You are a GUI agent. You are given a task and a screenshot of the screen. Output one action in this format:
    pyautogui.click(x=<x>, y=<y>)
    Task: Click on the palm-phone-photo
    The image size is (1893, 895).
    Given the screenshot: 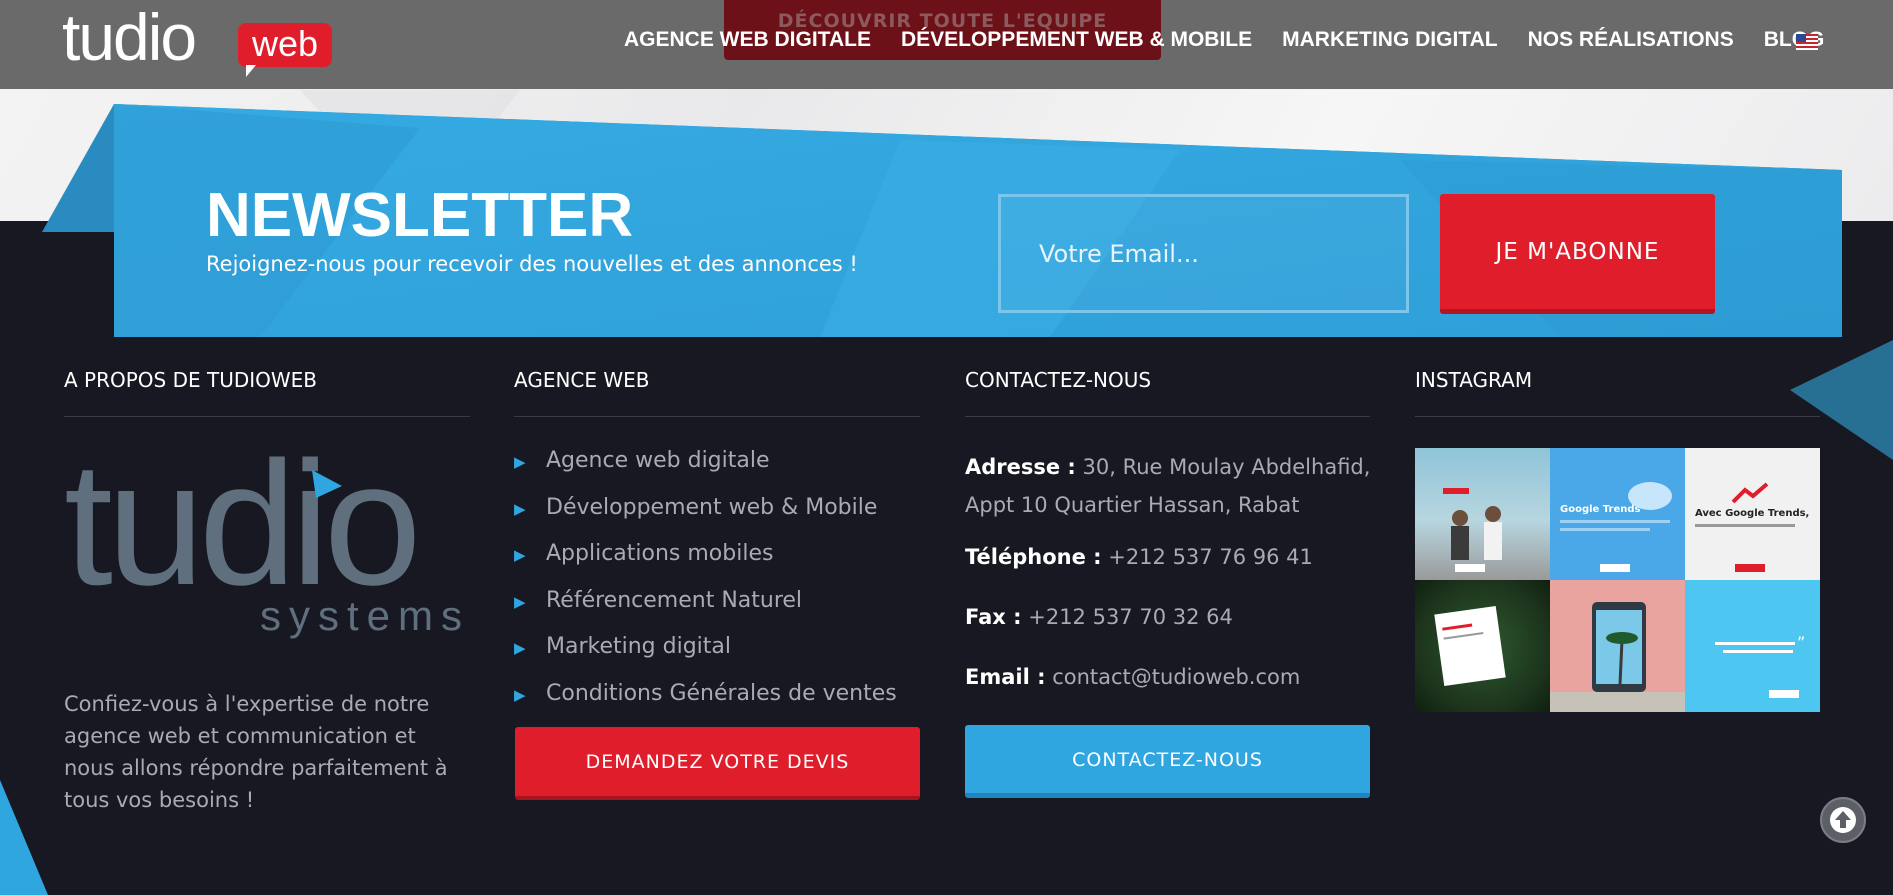 What is the action you would take?
    pyautogui.click(x=1617, y=657)
    